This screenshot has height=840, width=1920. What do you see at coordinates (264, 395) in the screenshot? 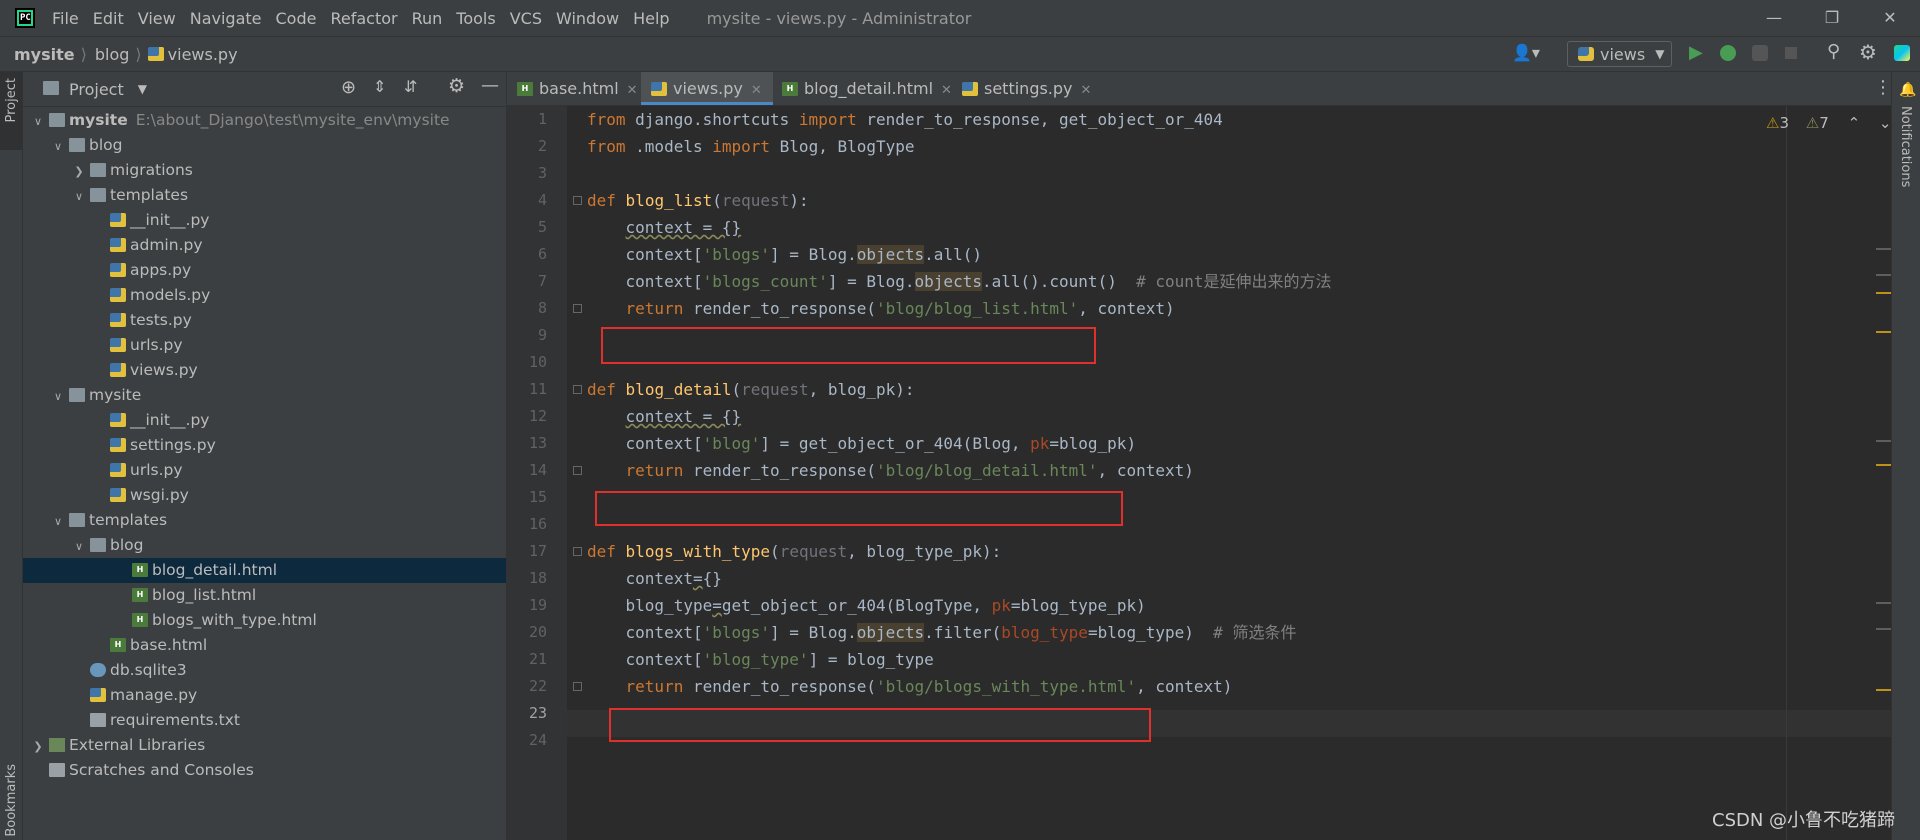
I see `tree-item: ∨ mysite` at bounding box center [264, 395].